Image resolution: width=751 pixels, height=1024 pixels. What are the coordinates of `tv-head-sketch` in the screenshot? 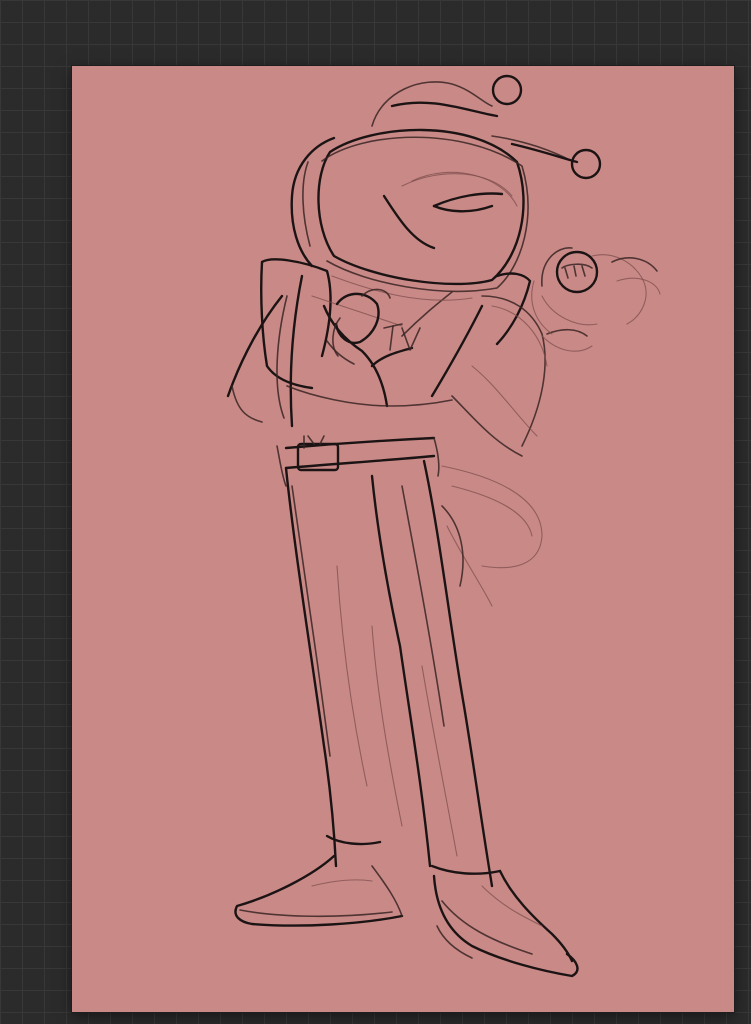 It's located at (409, 210).